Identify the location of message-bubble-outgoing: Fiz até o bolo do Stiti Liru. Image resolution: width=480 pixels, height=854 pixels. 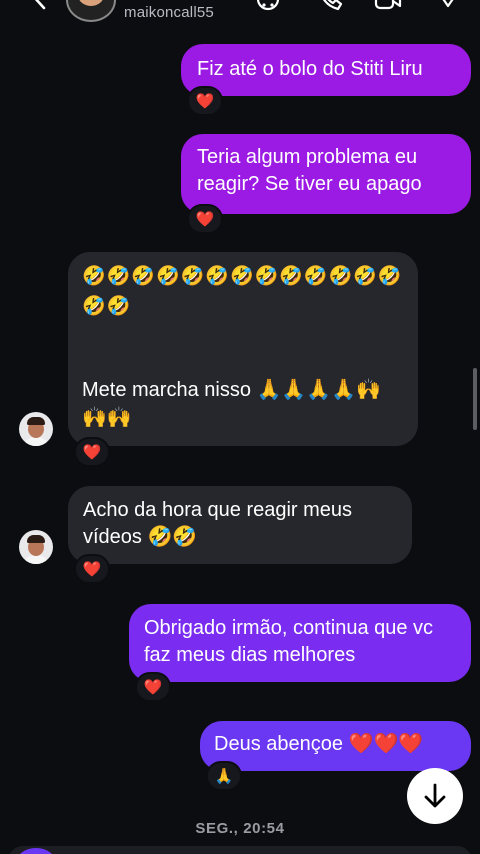
(326, 70).